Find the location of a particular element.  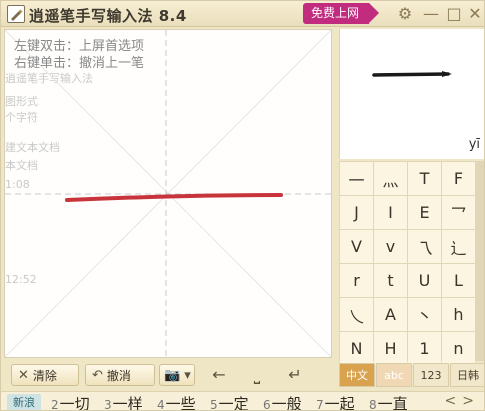

character-preview: yī is located at coordinates (411, 94).